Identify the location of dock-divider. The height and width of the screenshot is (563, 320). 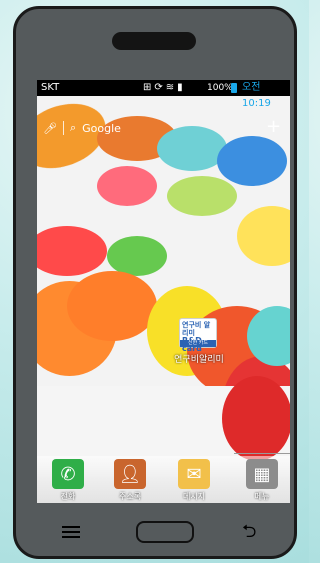
(262, 453).